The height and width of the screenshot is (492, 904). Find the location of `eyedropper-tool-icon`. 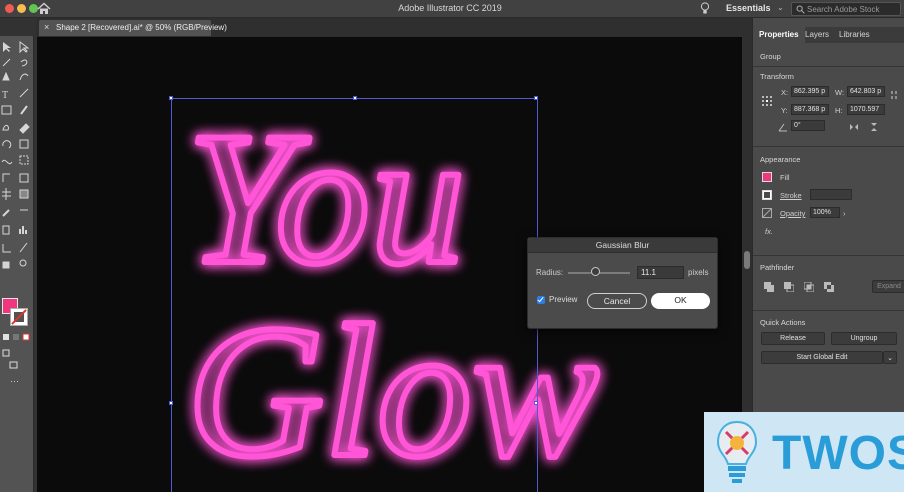

eyedropper-tool-icon is located at coordinates (6, 213).